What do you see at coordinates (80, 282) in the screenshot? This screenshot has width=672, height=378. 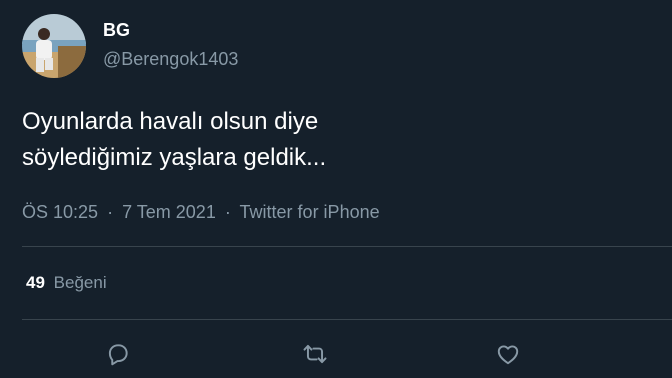 I see `likes-label: Beğeni` at bounding box center [80, 282].